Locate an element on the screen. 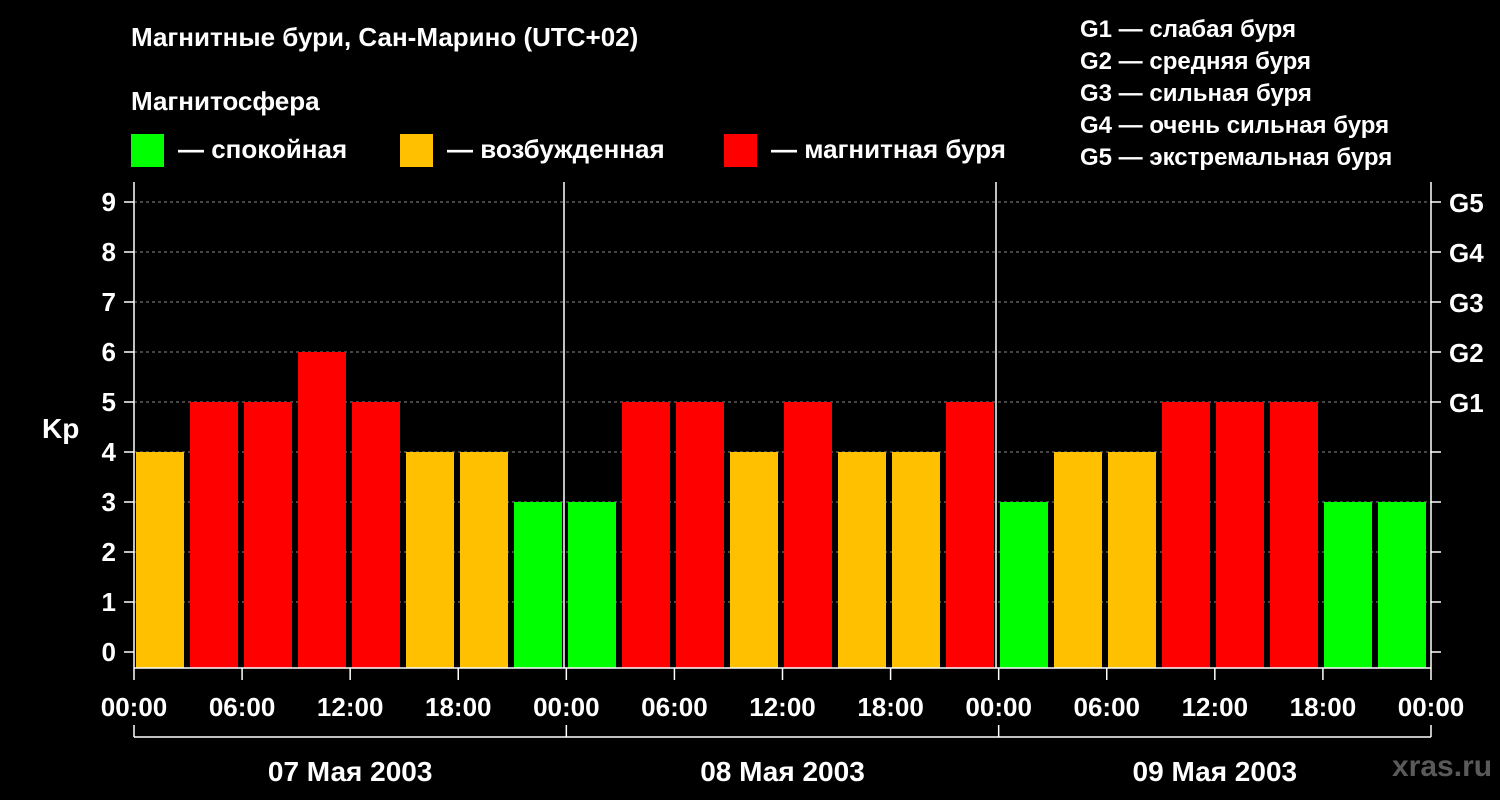 This screenshot has width=1500, height=800. g-scale-label: G3 is located at coordinates (1466, 303).